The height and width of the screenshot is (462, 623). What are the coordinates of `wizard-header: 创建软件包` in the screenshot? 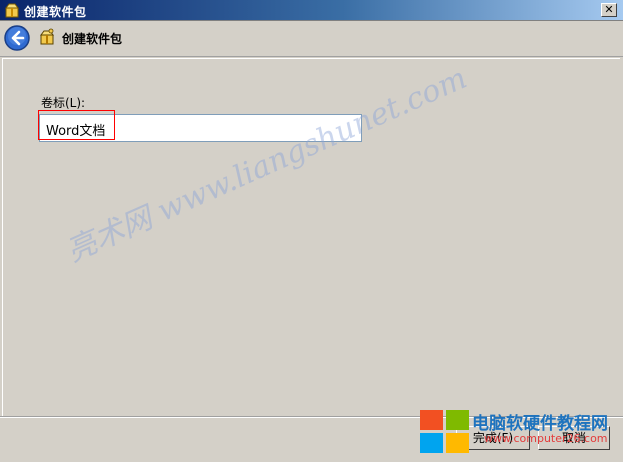 It's located at (311, 39).